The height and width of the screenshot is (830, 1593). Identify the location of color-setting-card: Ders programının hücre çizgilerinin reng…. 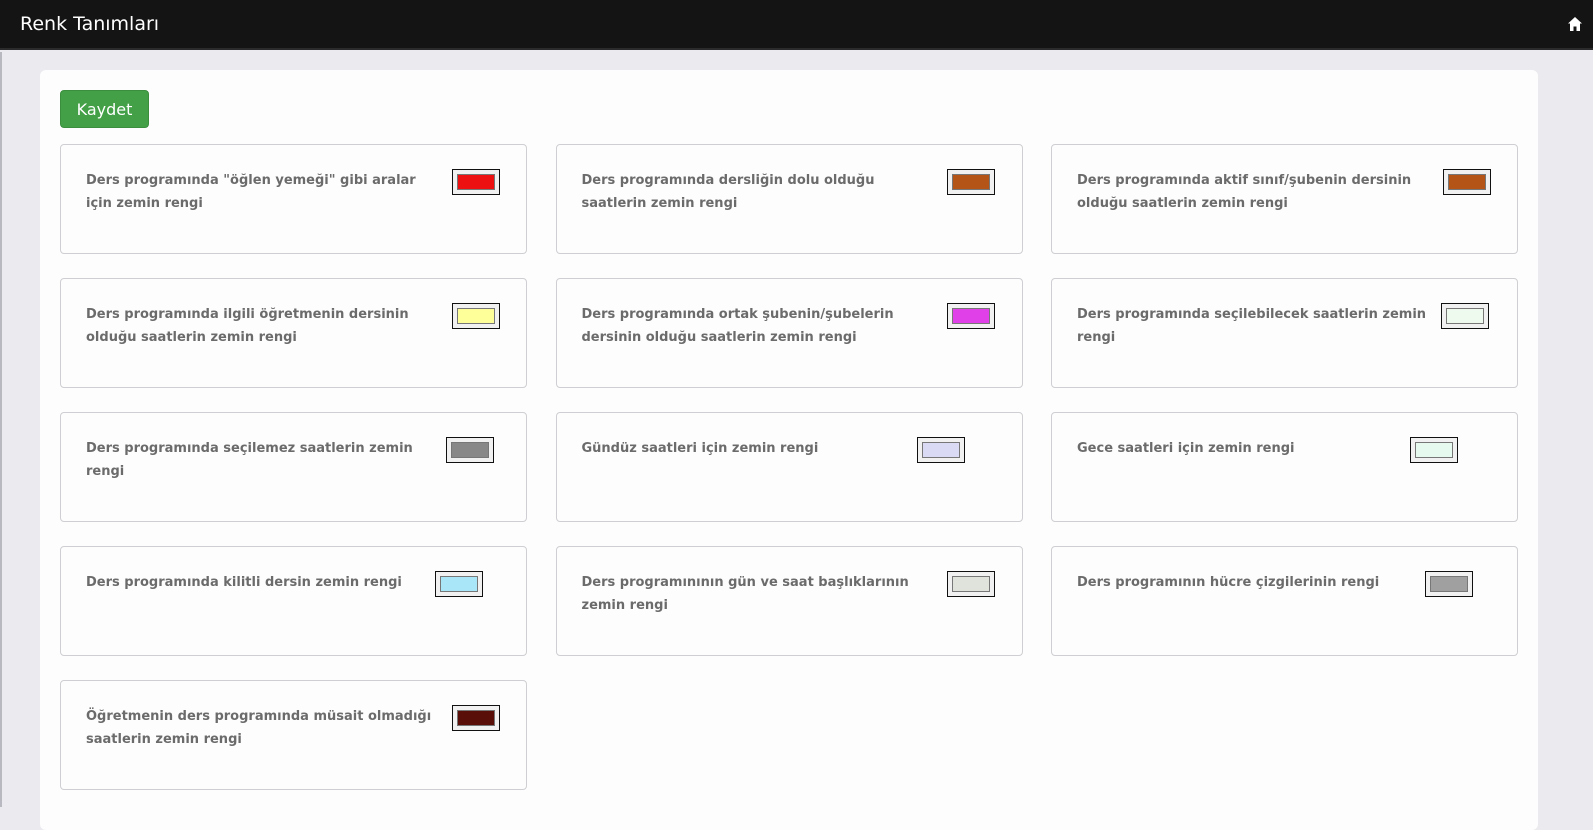
(1284, 601).